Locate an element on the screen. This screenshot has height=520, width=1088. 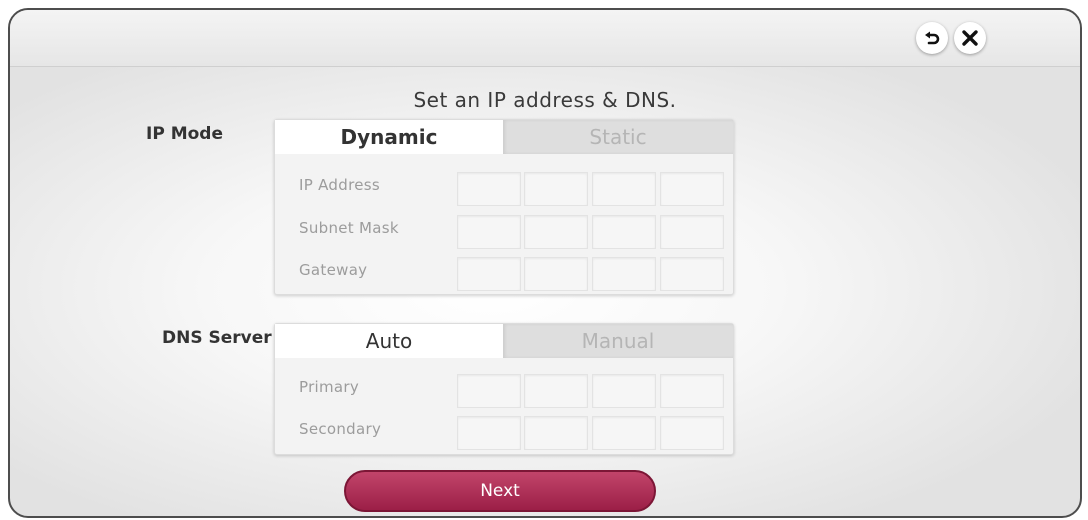
primary-dns-label: Primary is located at coordinates (329, 387).